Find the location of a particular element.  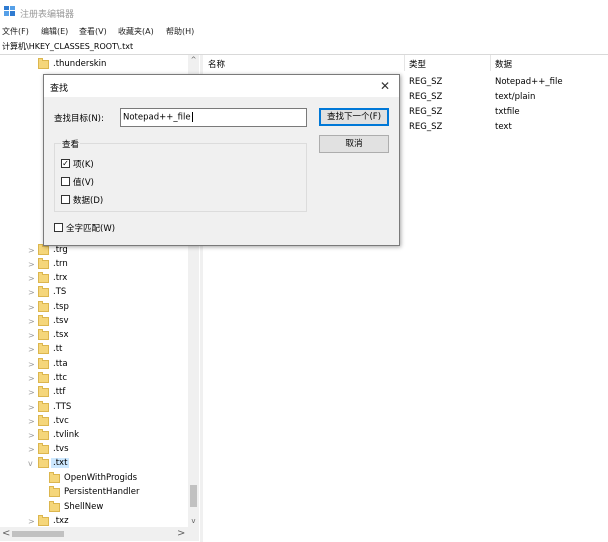

tree-item: > .tvc is located at coordinates (94, 422).